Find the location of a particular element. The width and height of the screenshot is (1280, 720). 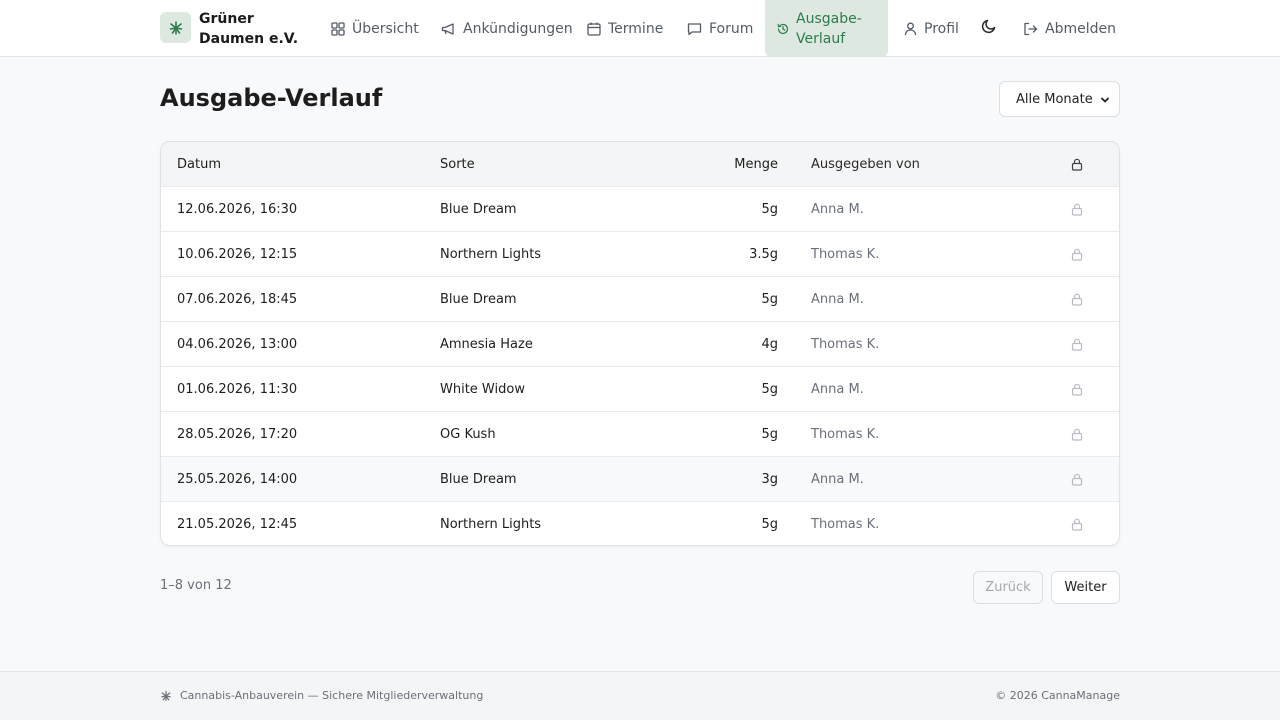

page-title: Ausgabe-Verlauf is located at coordinates (271, 98).